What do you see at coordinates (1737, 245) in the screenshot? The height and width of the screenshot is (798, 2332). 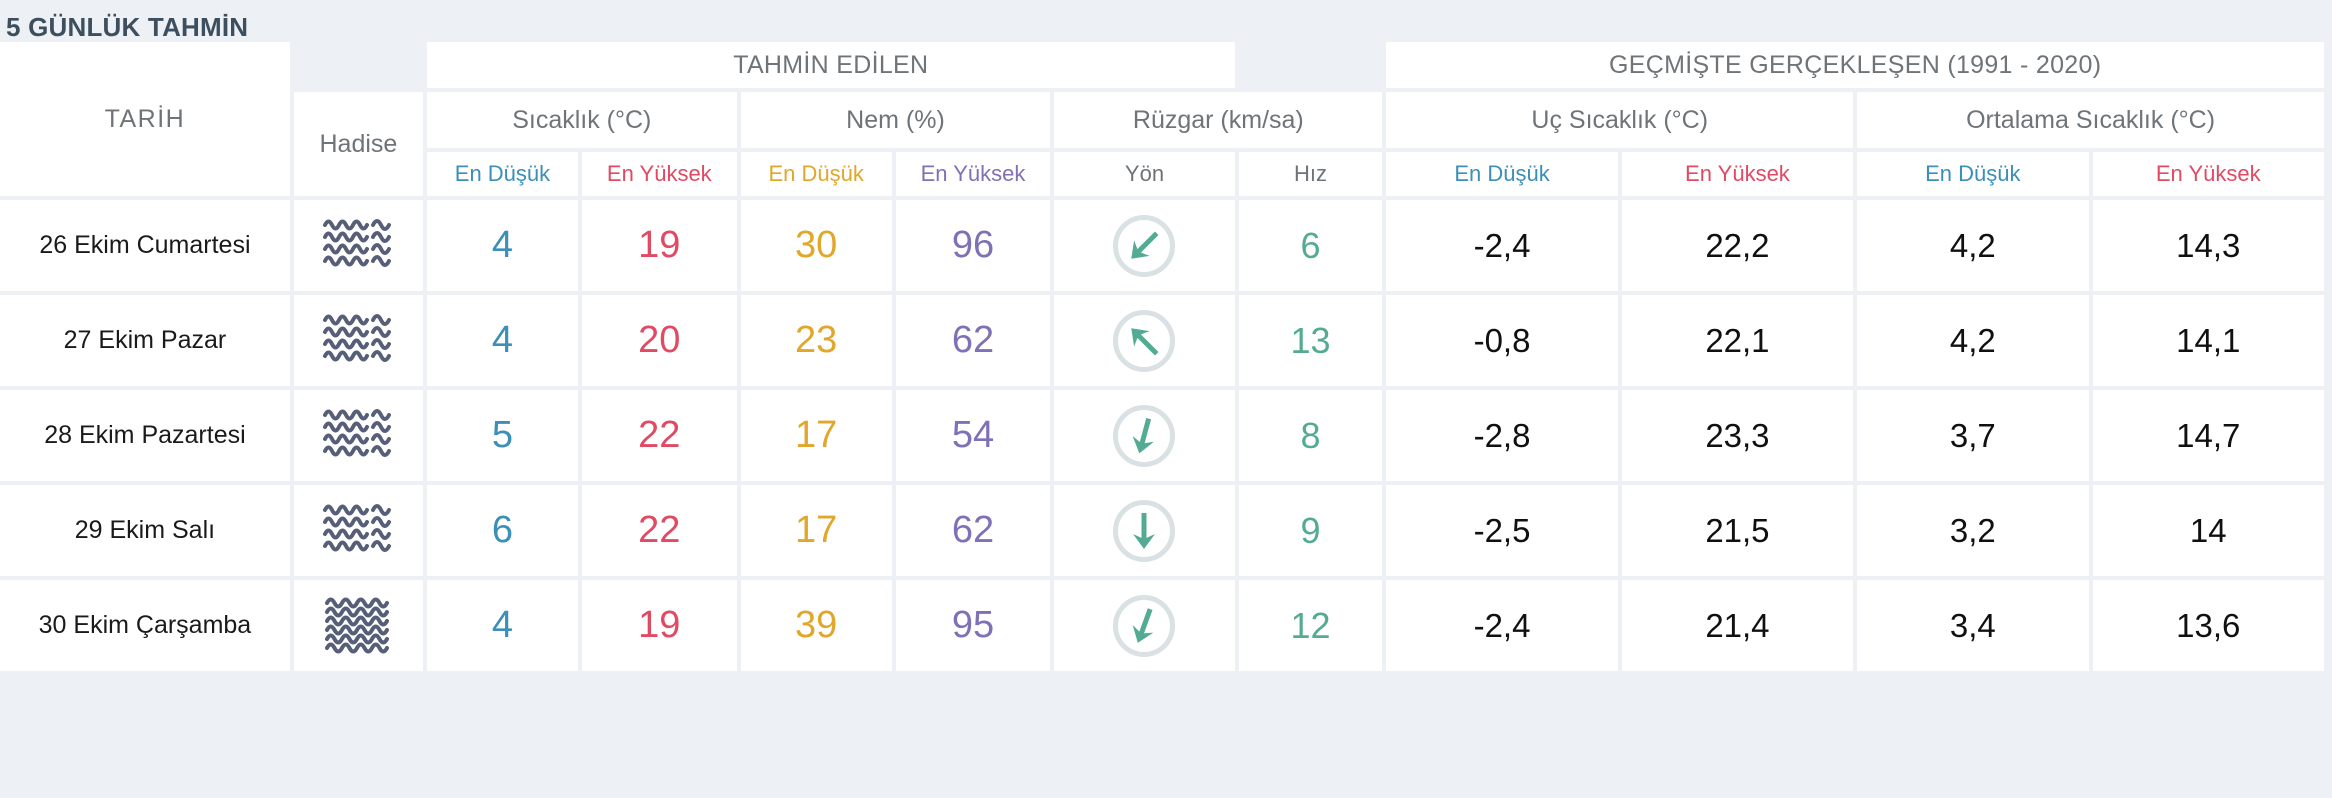 I see `row-hist-extreme-max: 22,2` at bounding box center [1737, 245].